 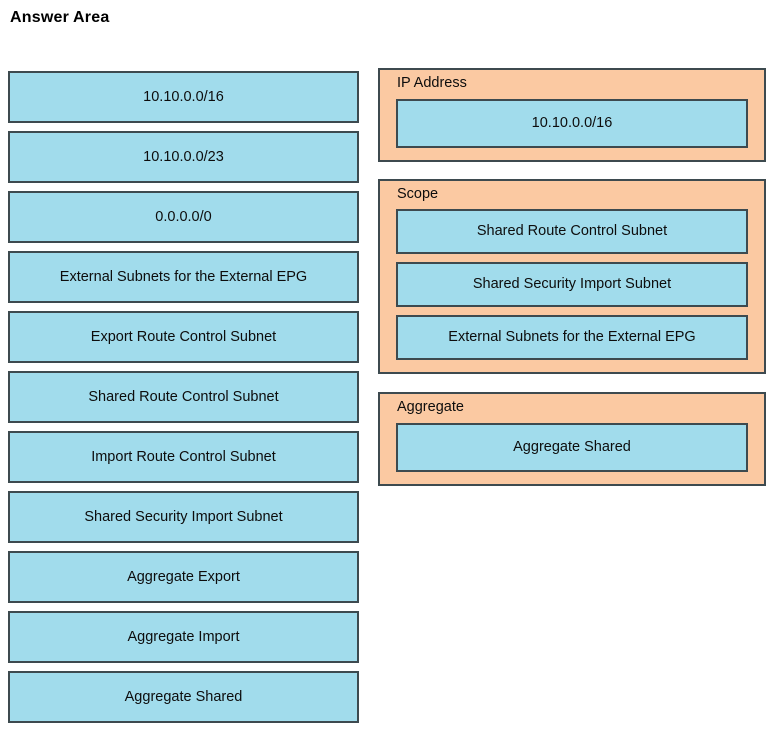 I want to click on draggable-option: Import Route Control Subnet, so click(x=183, y=457).